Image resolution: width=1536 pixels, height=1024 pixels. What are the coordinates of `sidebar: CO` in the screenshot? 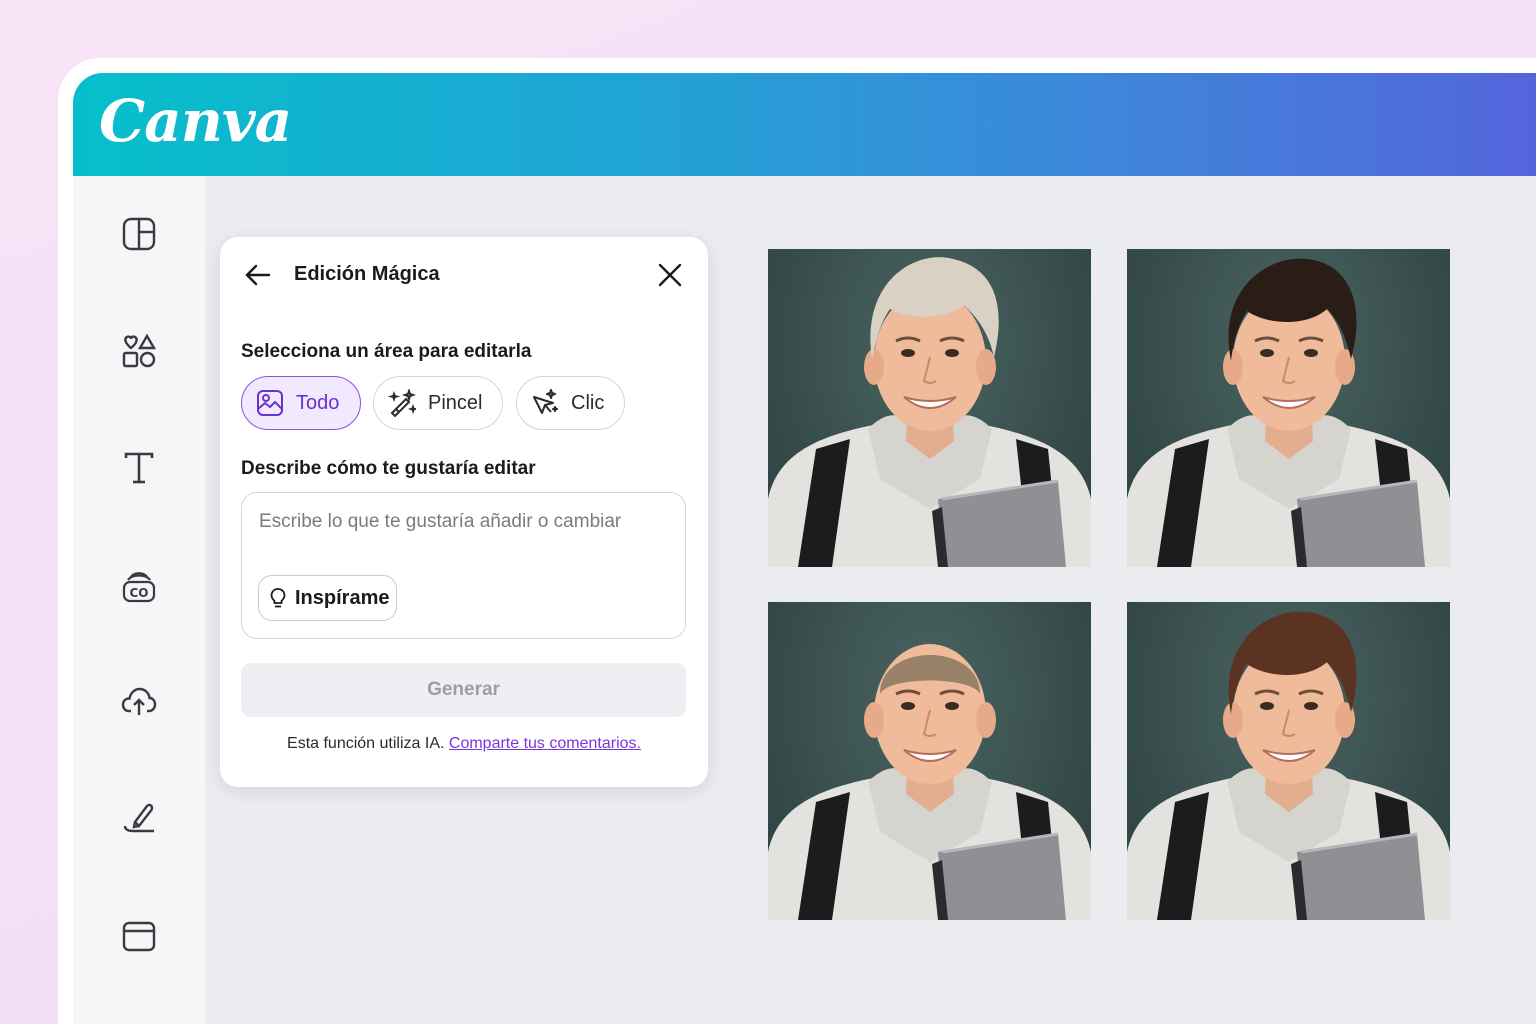 It's located at (139, 600).